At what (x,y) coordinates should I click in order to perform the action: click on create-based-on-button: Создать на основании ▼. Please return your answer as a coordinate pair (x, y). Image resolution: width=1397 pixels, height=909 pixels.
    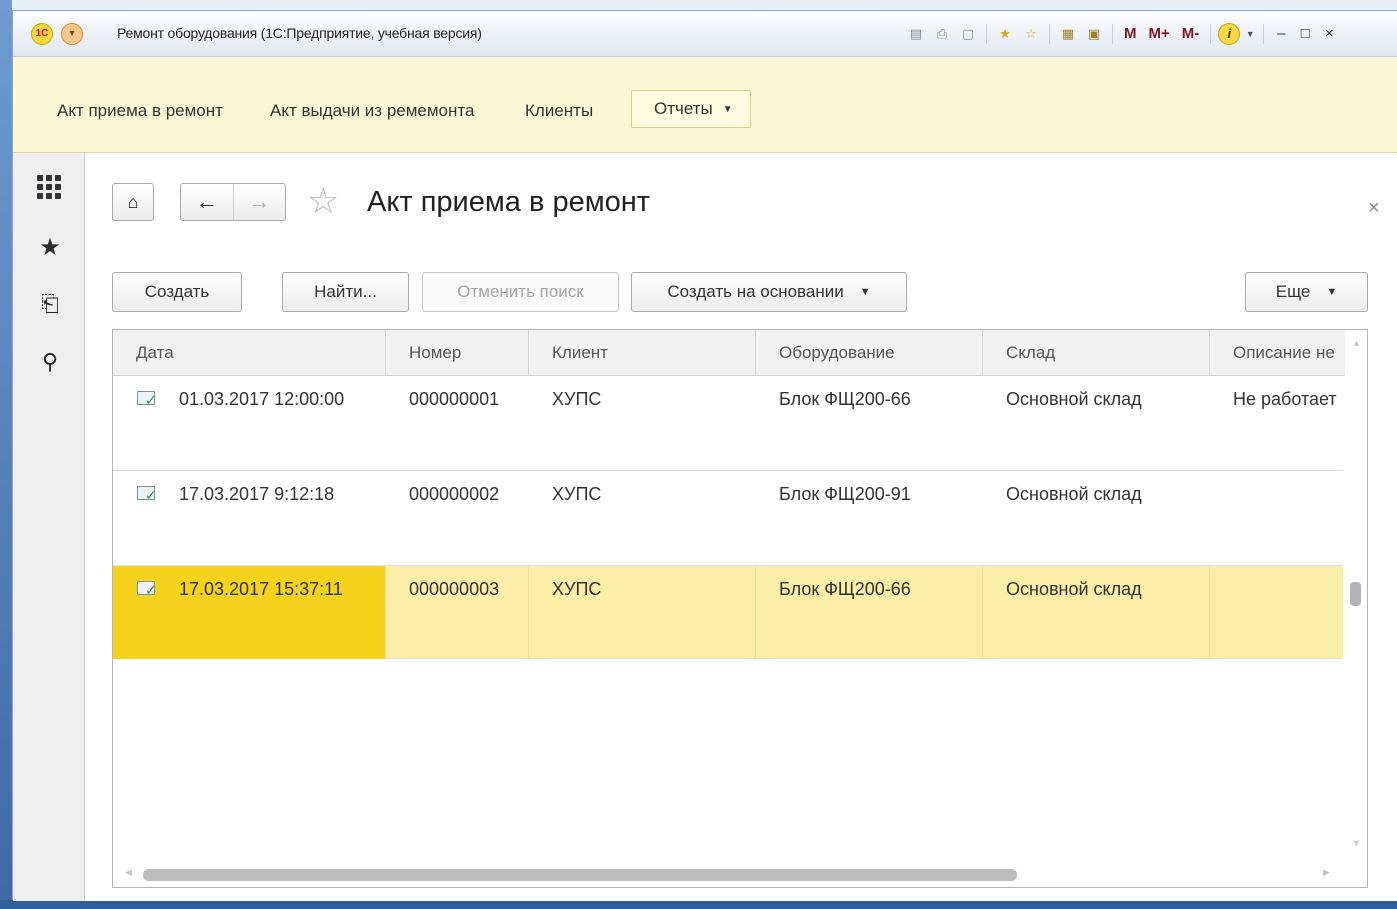
    Looking at the image, I should click on (769, 292).